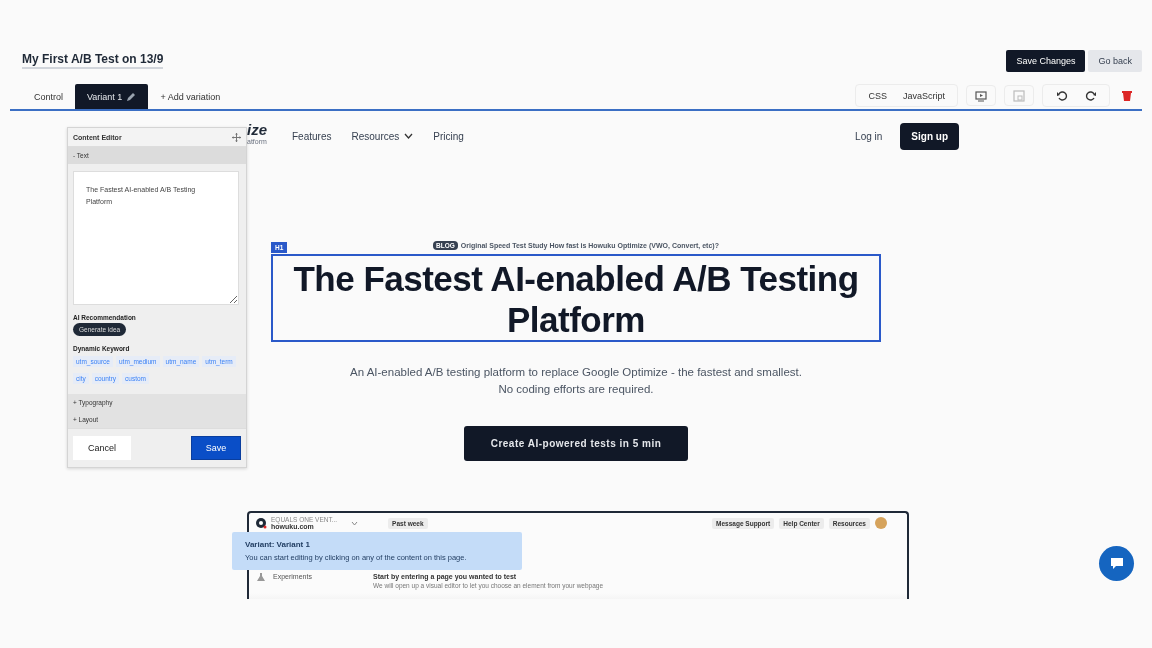  What do you see at coordinates (1090, 95) in the screenshot?
I see `redo-icon` at bounding box center [1090, 95].